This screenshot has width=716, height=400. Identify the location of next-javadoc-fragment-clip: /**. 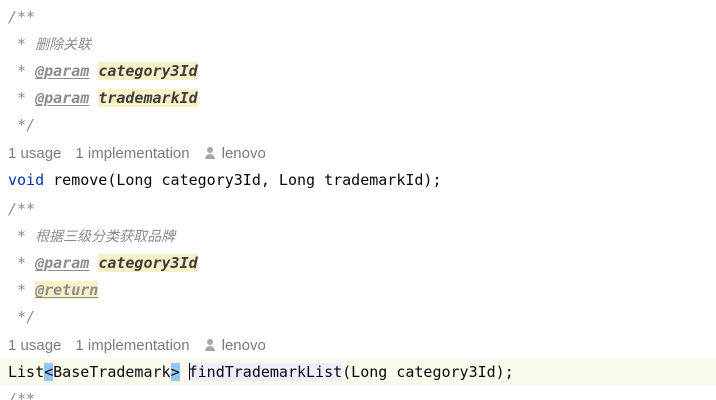
(358, 393).